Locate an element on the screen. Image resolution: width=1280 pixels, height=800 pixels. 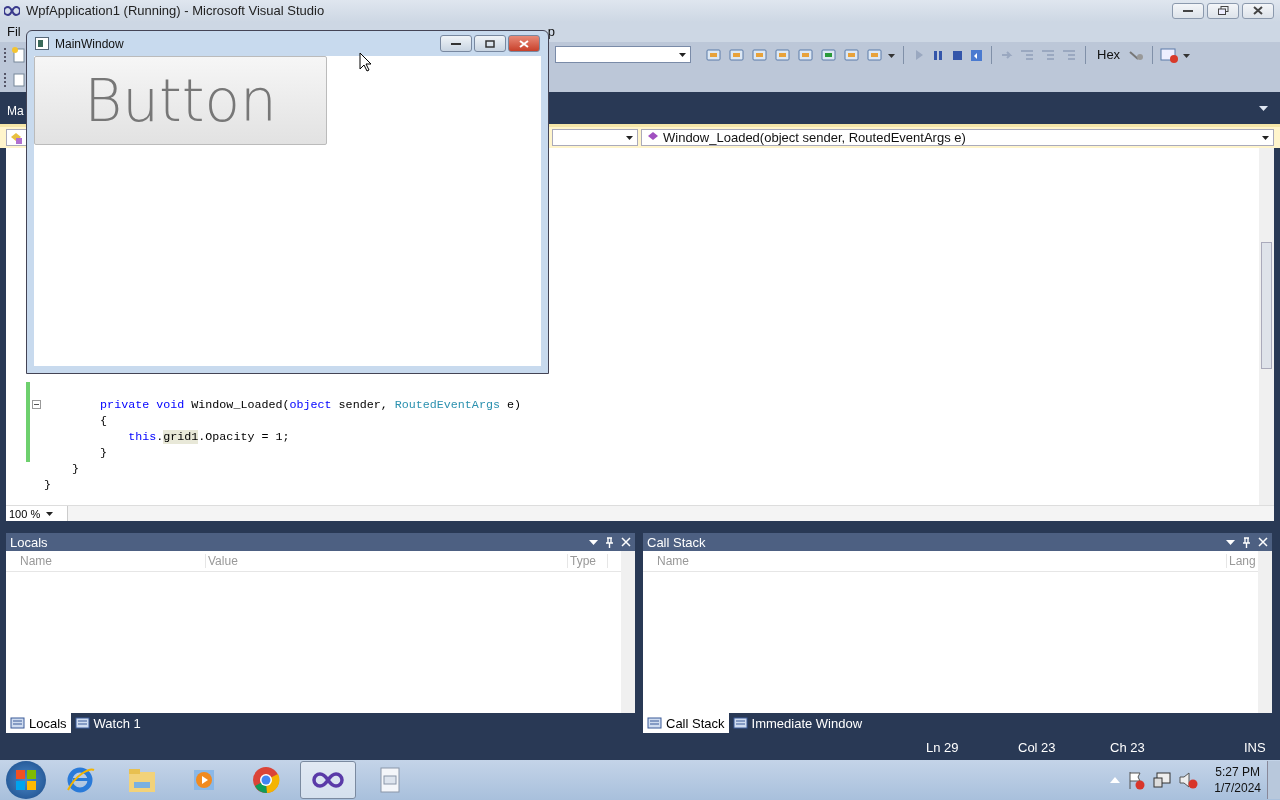
restore-button is located at coordinates (1223, 10).